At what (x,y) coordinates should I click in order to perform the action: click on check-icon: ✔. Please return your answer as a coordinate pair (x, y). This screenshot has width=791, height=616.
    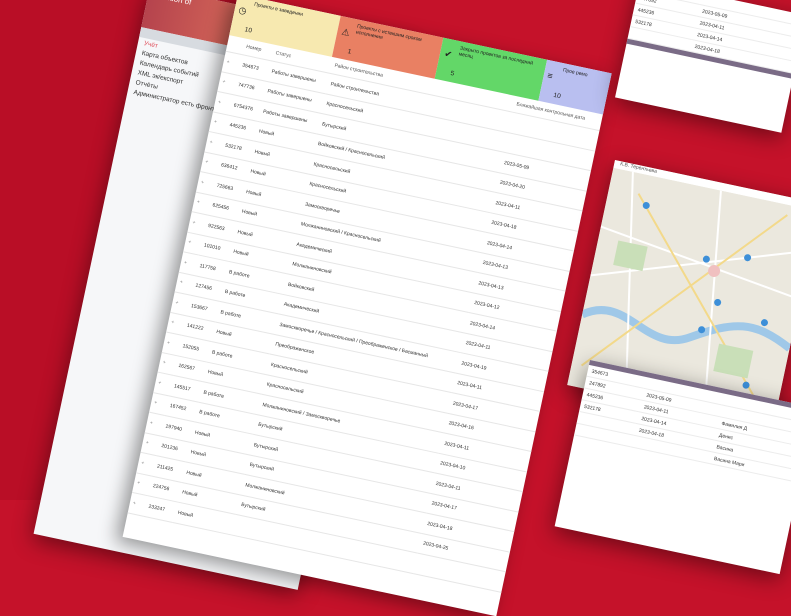
    Looking at the image, I should click on (448, 54).